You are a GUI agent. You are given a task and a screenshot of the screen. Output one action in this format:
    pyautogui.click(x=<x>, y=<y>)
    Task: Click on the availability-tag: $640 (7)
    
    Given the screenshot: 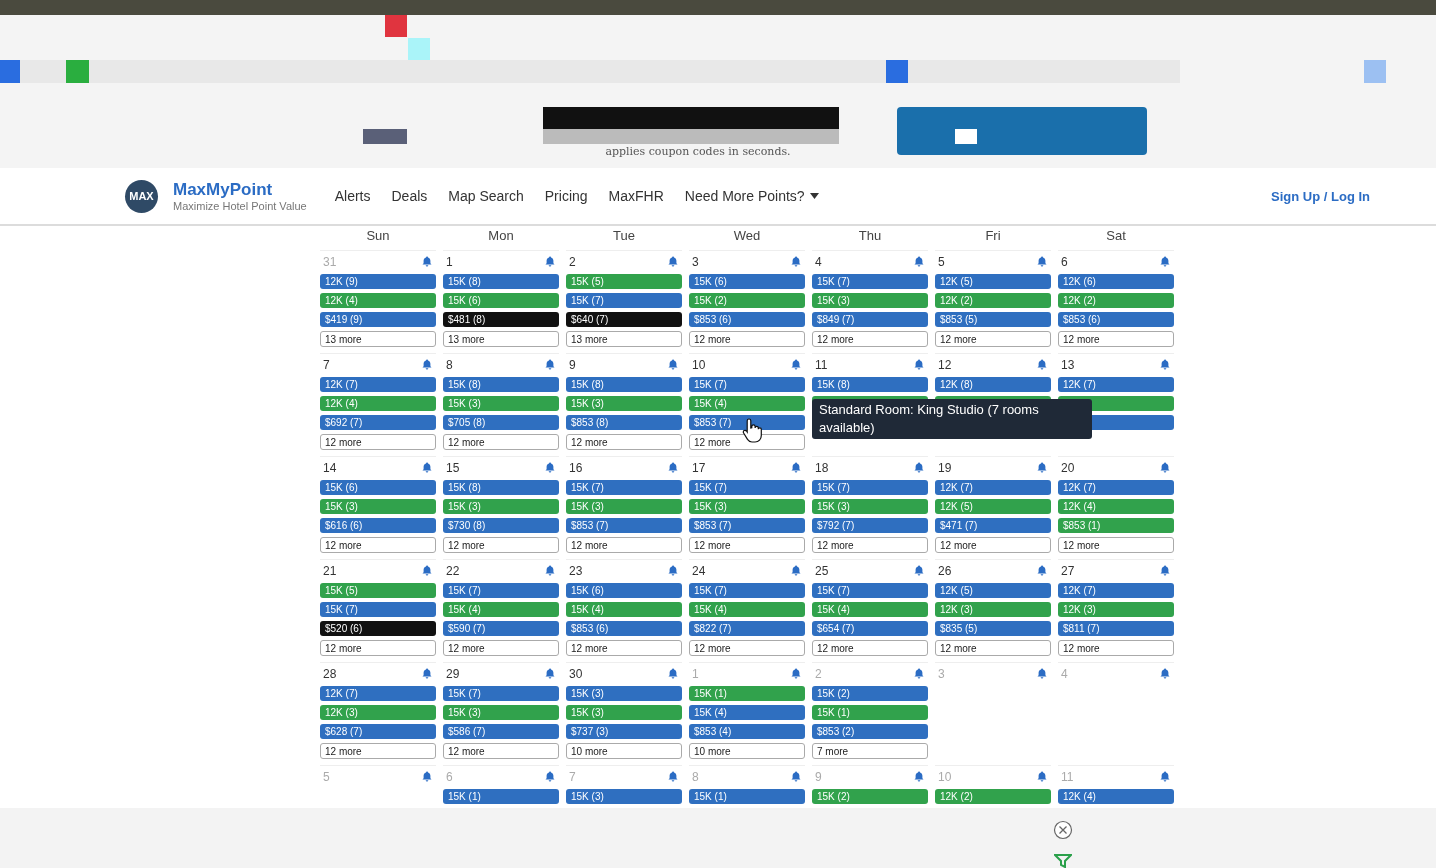 What is the action you would take?
    pyautogui.click(x=624, y=319)
    